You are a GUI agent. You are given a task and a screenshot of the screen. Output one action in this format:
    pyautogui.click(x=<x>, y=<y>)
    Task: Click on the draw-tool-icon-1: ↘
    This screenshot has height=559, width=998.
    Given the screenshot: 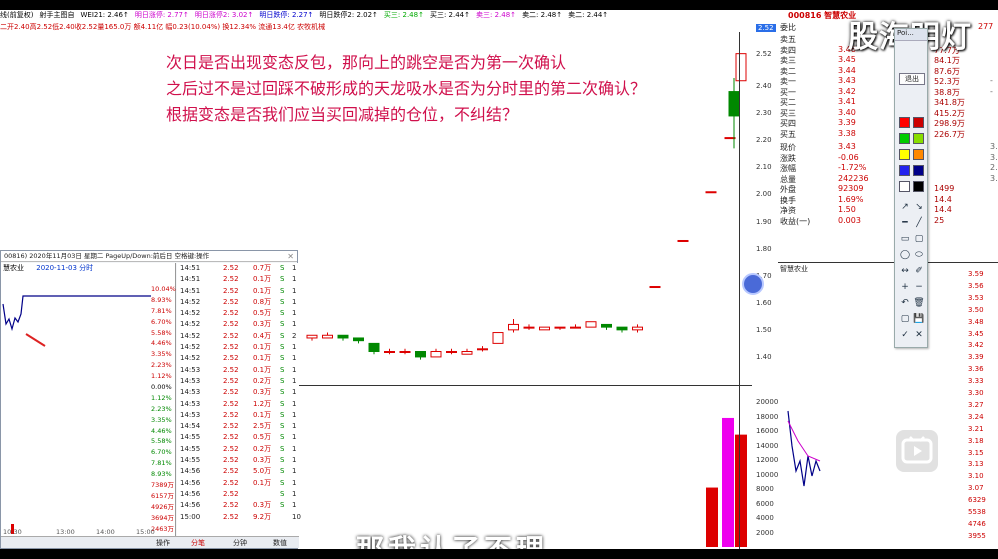 What is the action you would take?
    pyautogui.click(x=919, y=207)
    